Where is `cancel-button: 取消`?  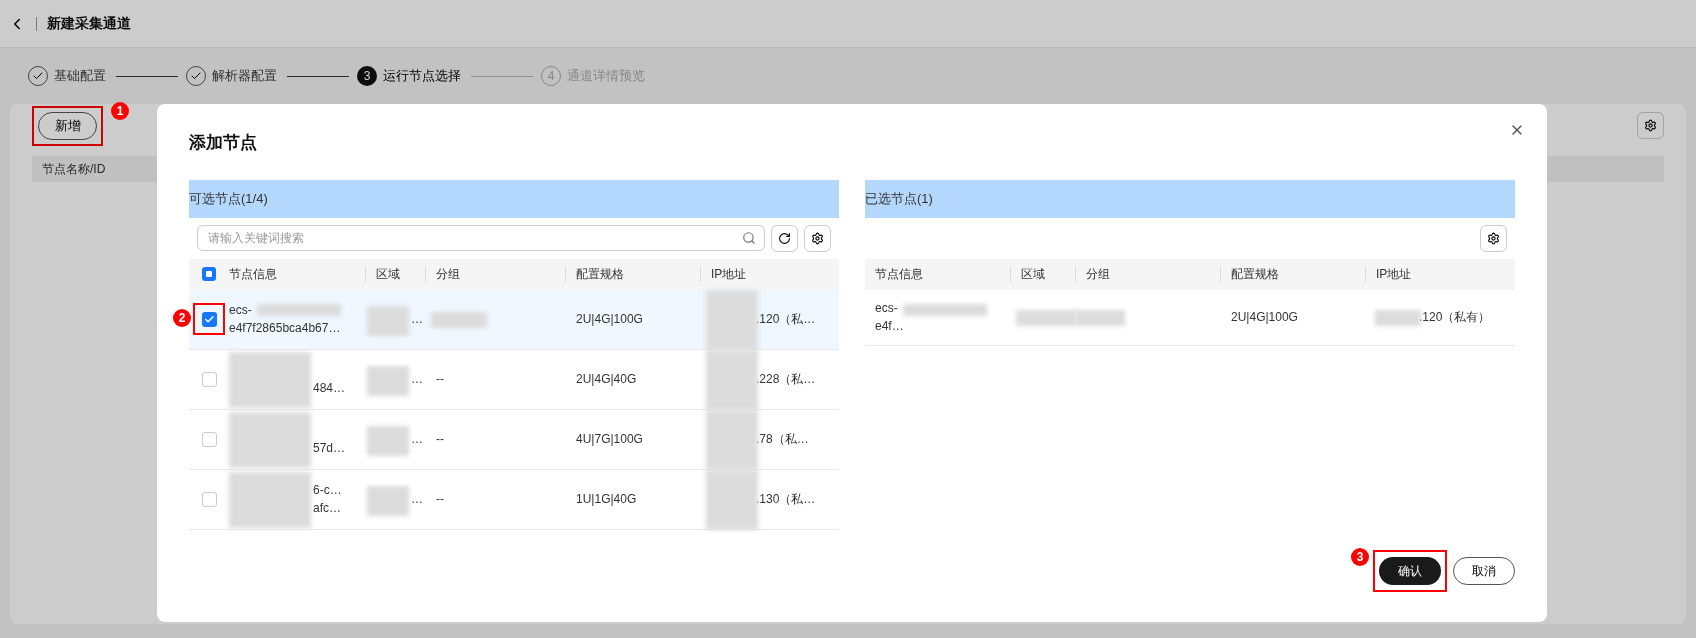
cancel-button: 取消 is located at coordinates (1484, 571).